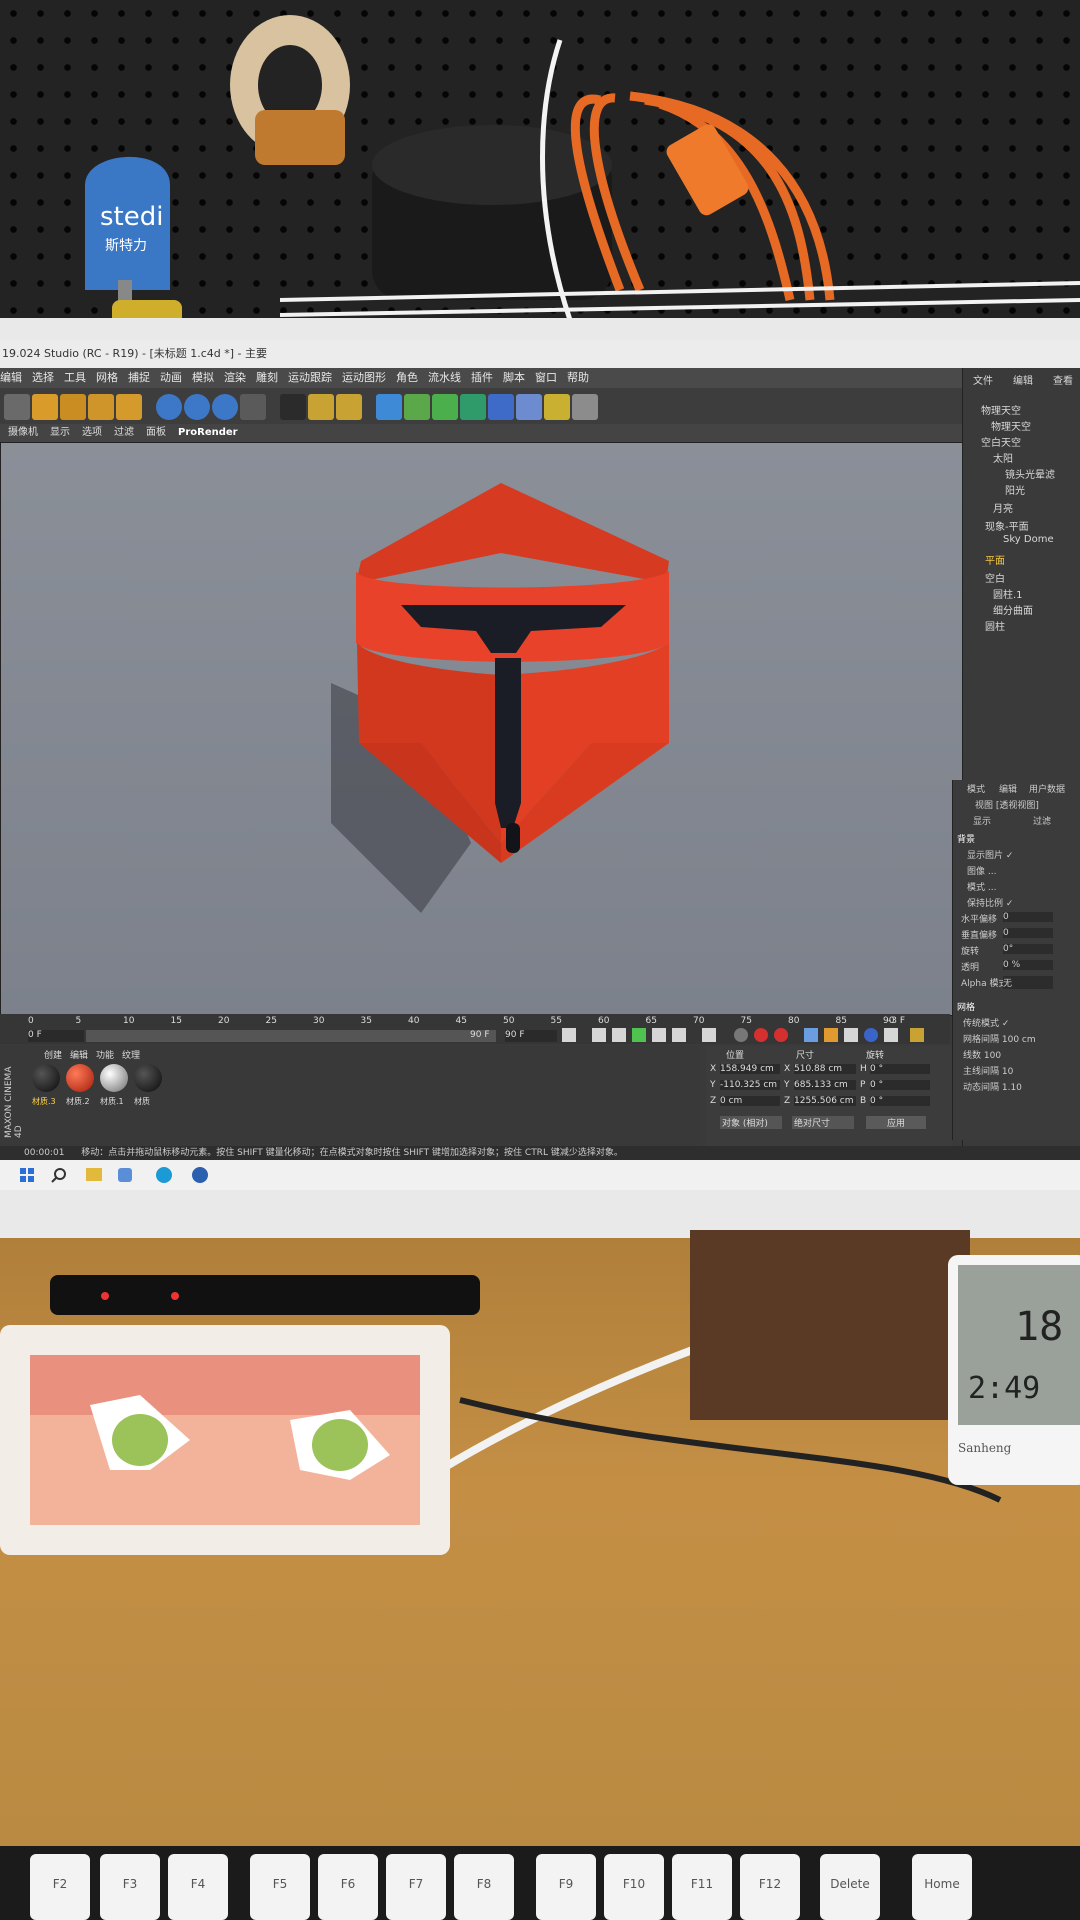 The width and height of the screenshot is (1080, 1920). I want to click on pos-z-field: 0 cm, so click(750, 1101).